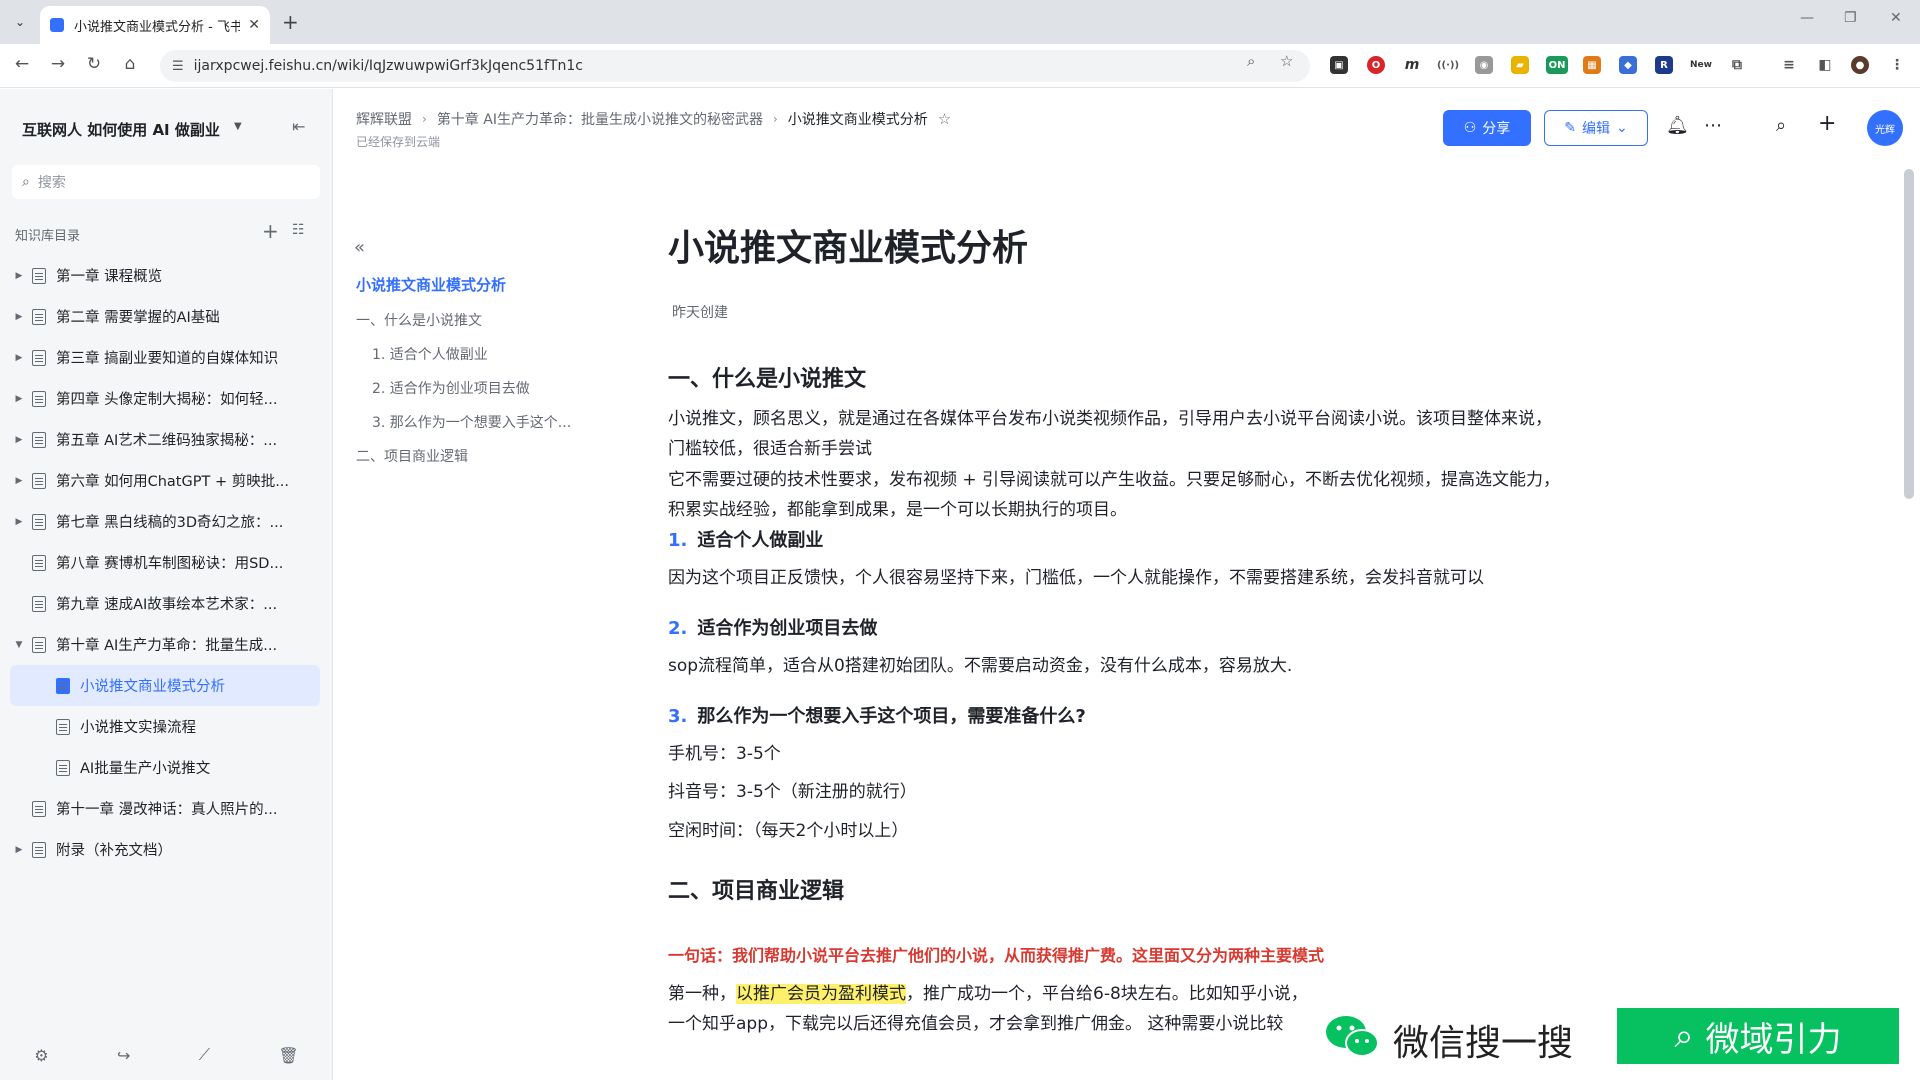 The height and width of the screenshot is (1080, 1920). I want to click on tree-item-chapter-3: ▶ 第三章 搞副业要知道的自媒体知识, so click(165, 357).